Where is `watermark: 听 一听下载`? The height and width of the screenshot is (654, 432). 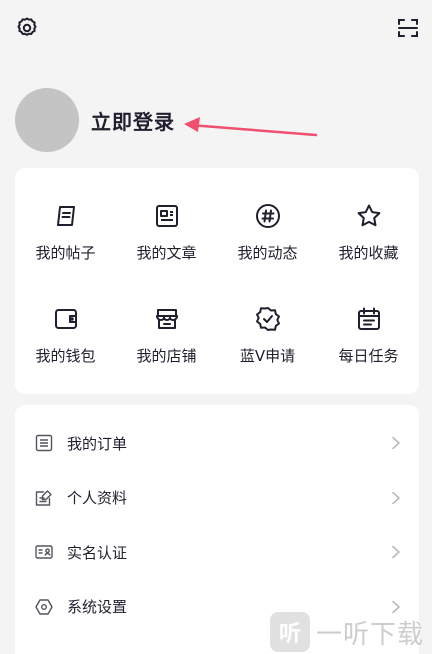 watermark: 听 一听下载 is located at coordinates (351, 632).